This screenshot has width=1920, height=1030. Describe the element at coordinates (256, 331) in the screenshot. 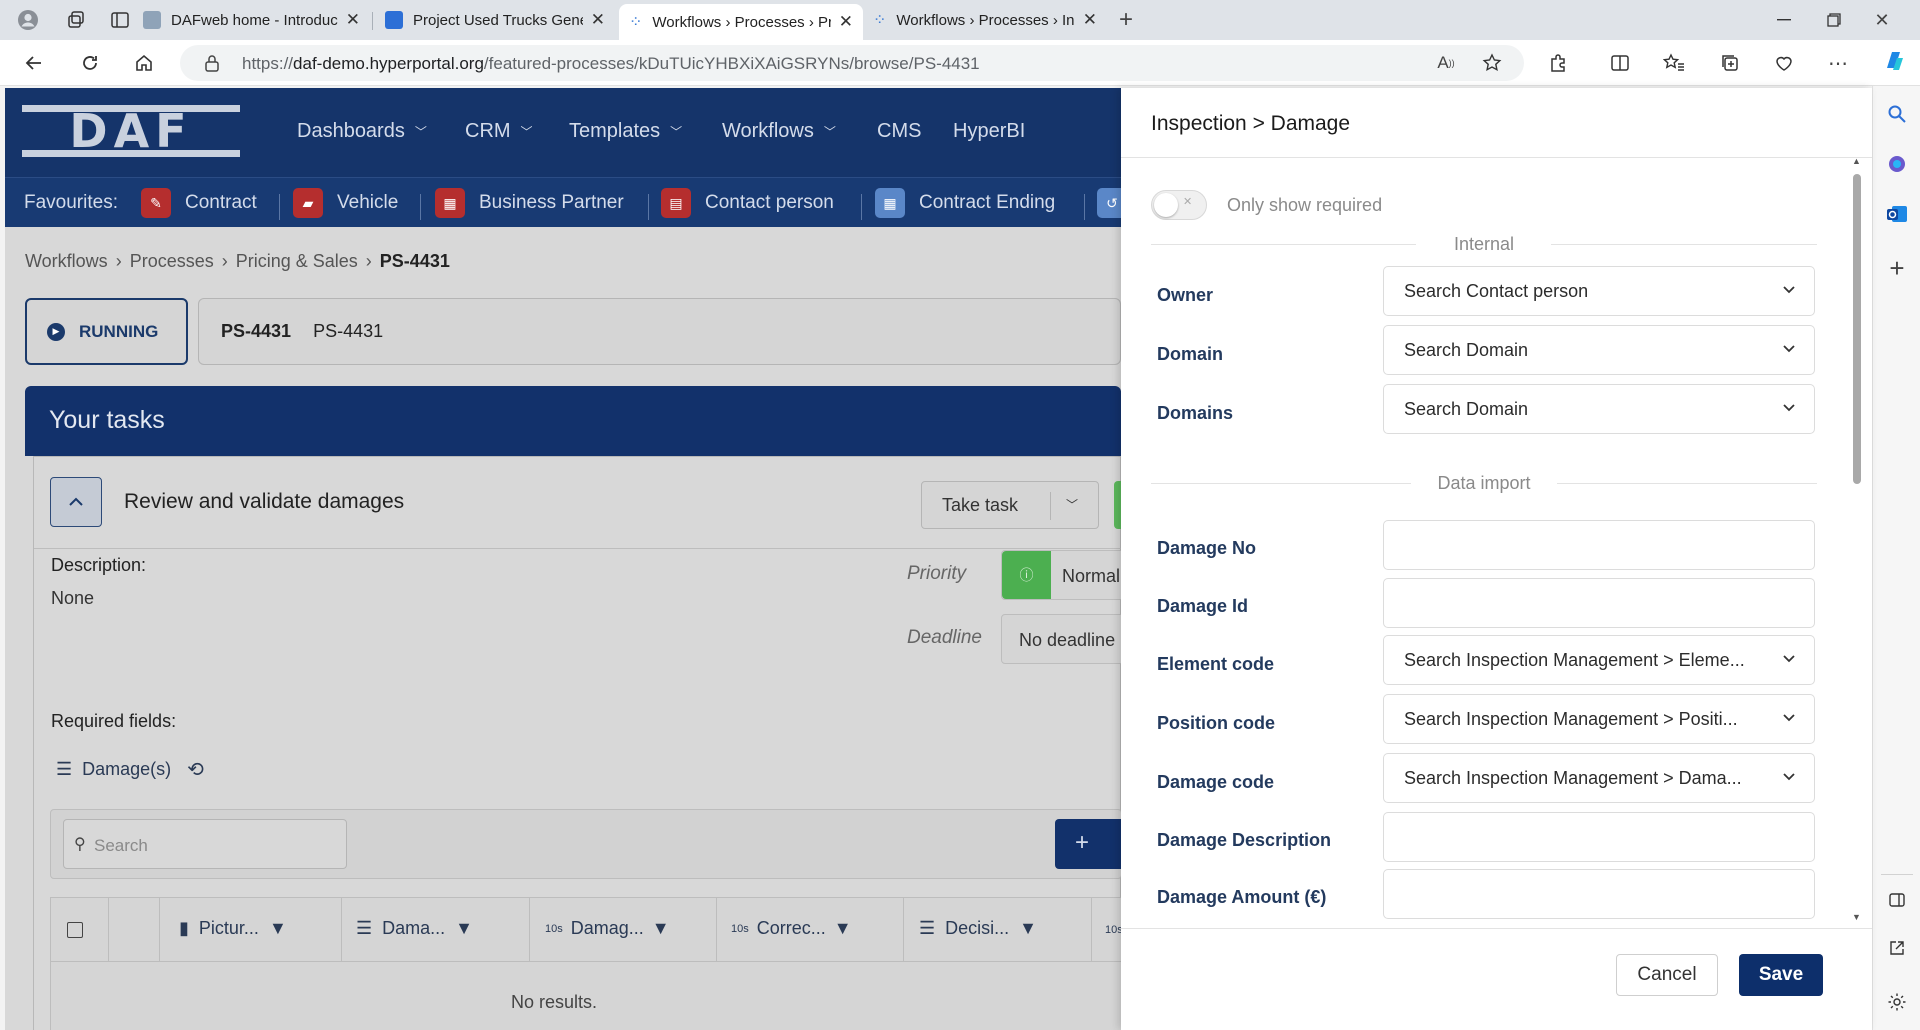

I see `process-id: PS-4431` at that location.